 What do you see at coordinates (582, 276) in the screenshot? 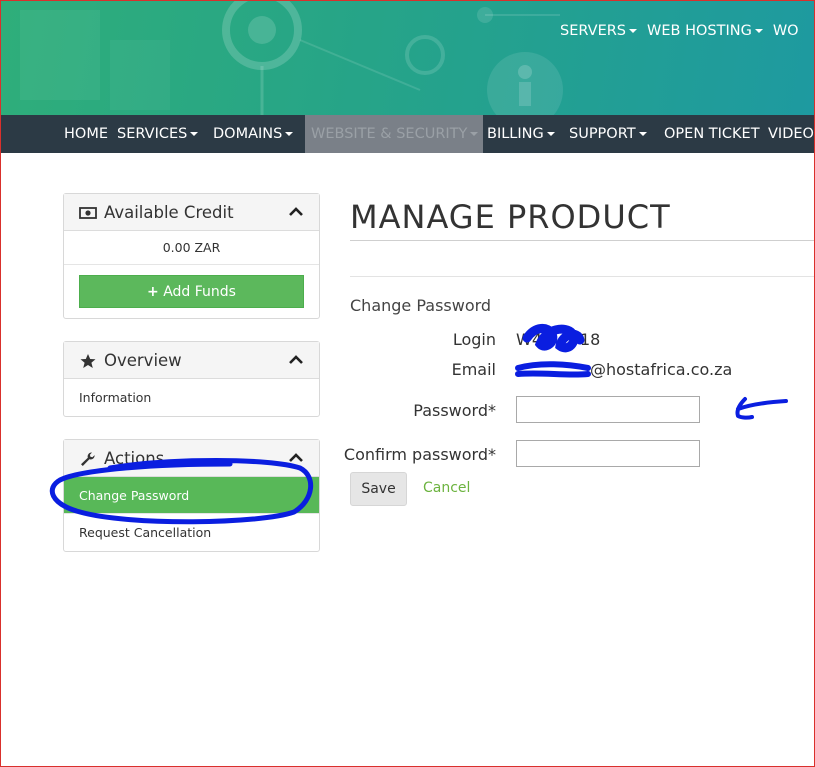
I see `section-divider` at bounding box center [582, 276].